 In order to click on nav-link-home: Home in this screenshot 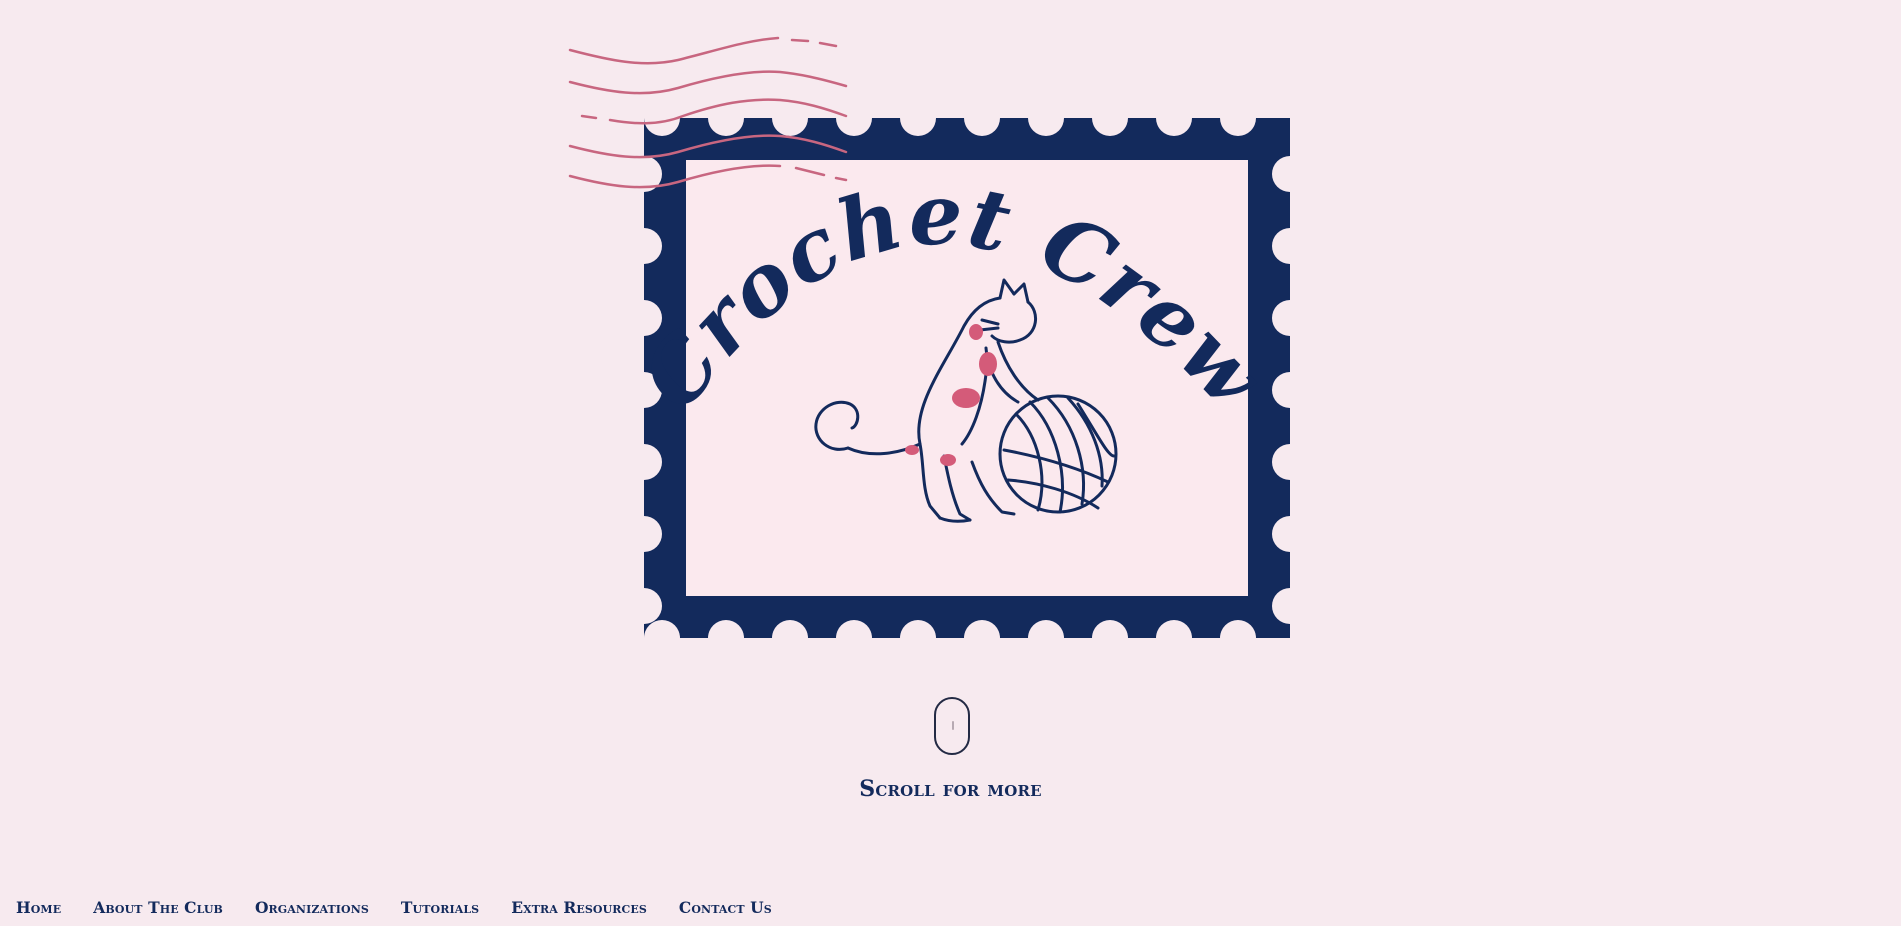, I will do `click(38, 908)`.